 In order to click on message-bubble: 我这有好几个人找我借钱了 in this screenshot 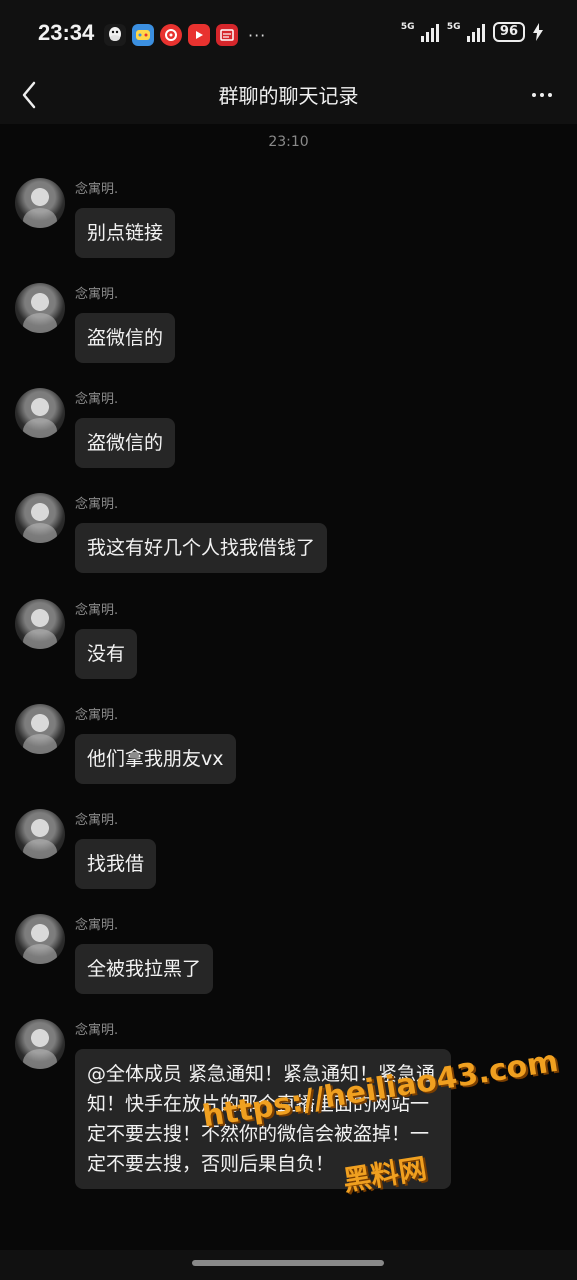, I will do `click(201, 548)`.